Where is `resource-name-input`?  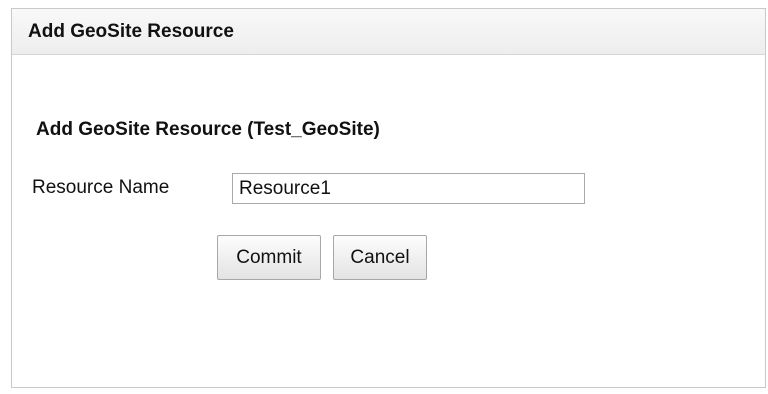
resource-name-input is located at coordinates (408, 188).